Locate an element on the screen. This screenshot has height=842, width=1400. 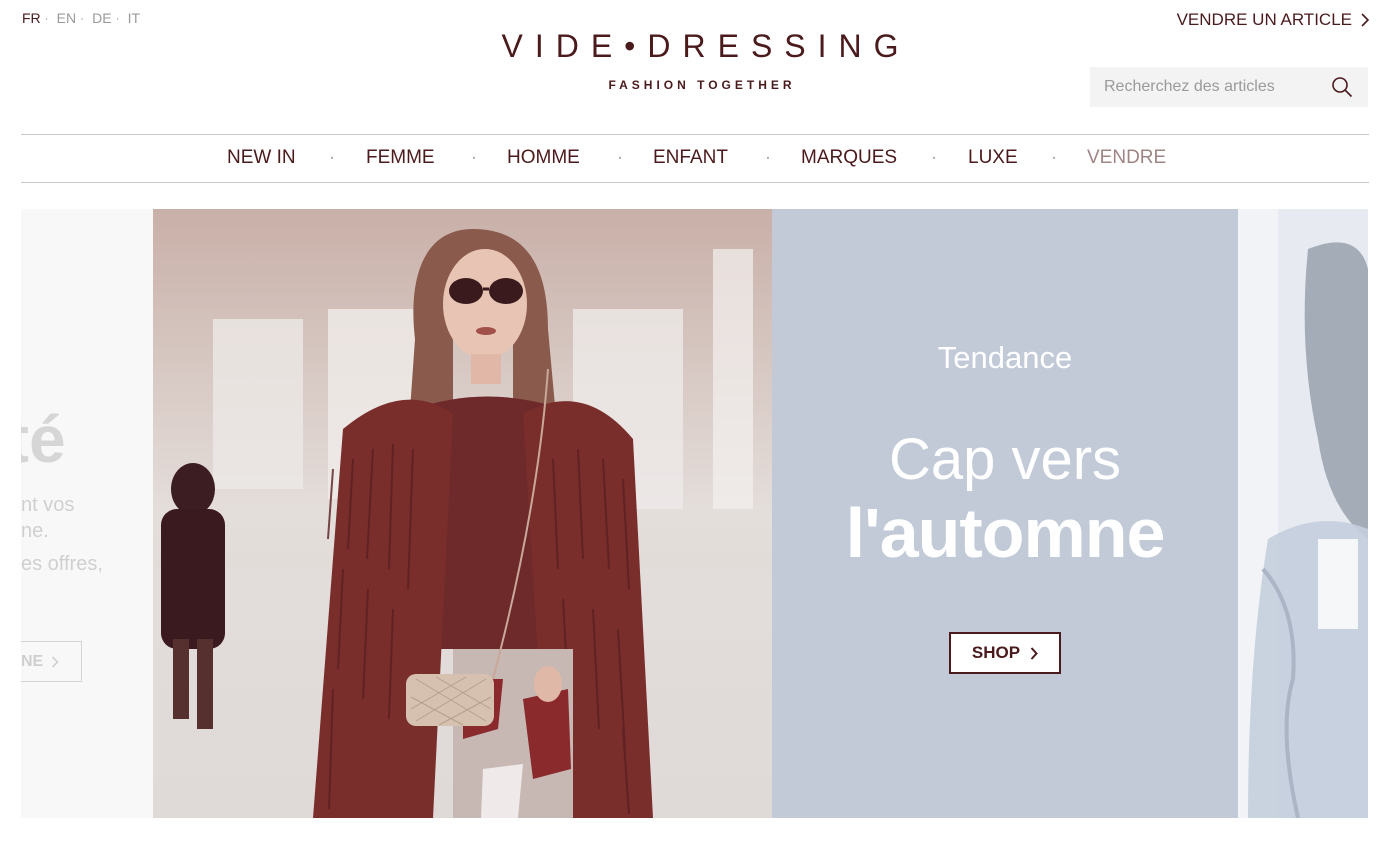
previous-slide-text: nt vos is located at coordinates (48, 505).